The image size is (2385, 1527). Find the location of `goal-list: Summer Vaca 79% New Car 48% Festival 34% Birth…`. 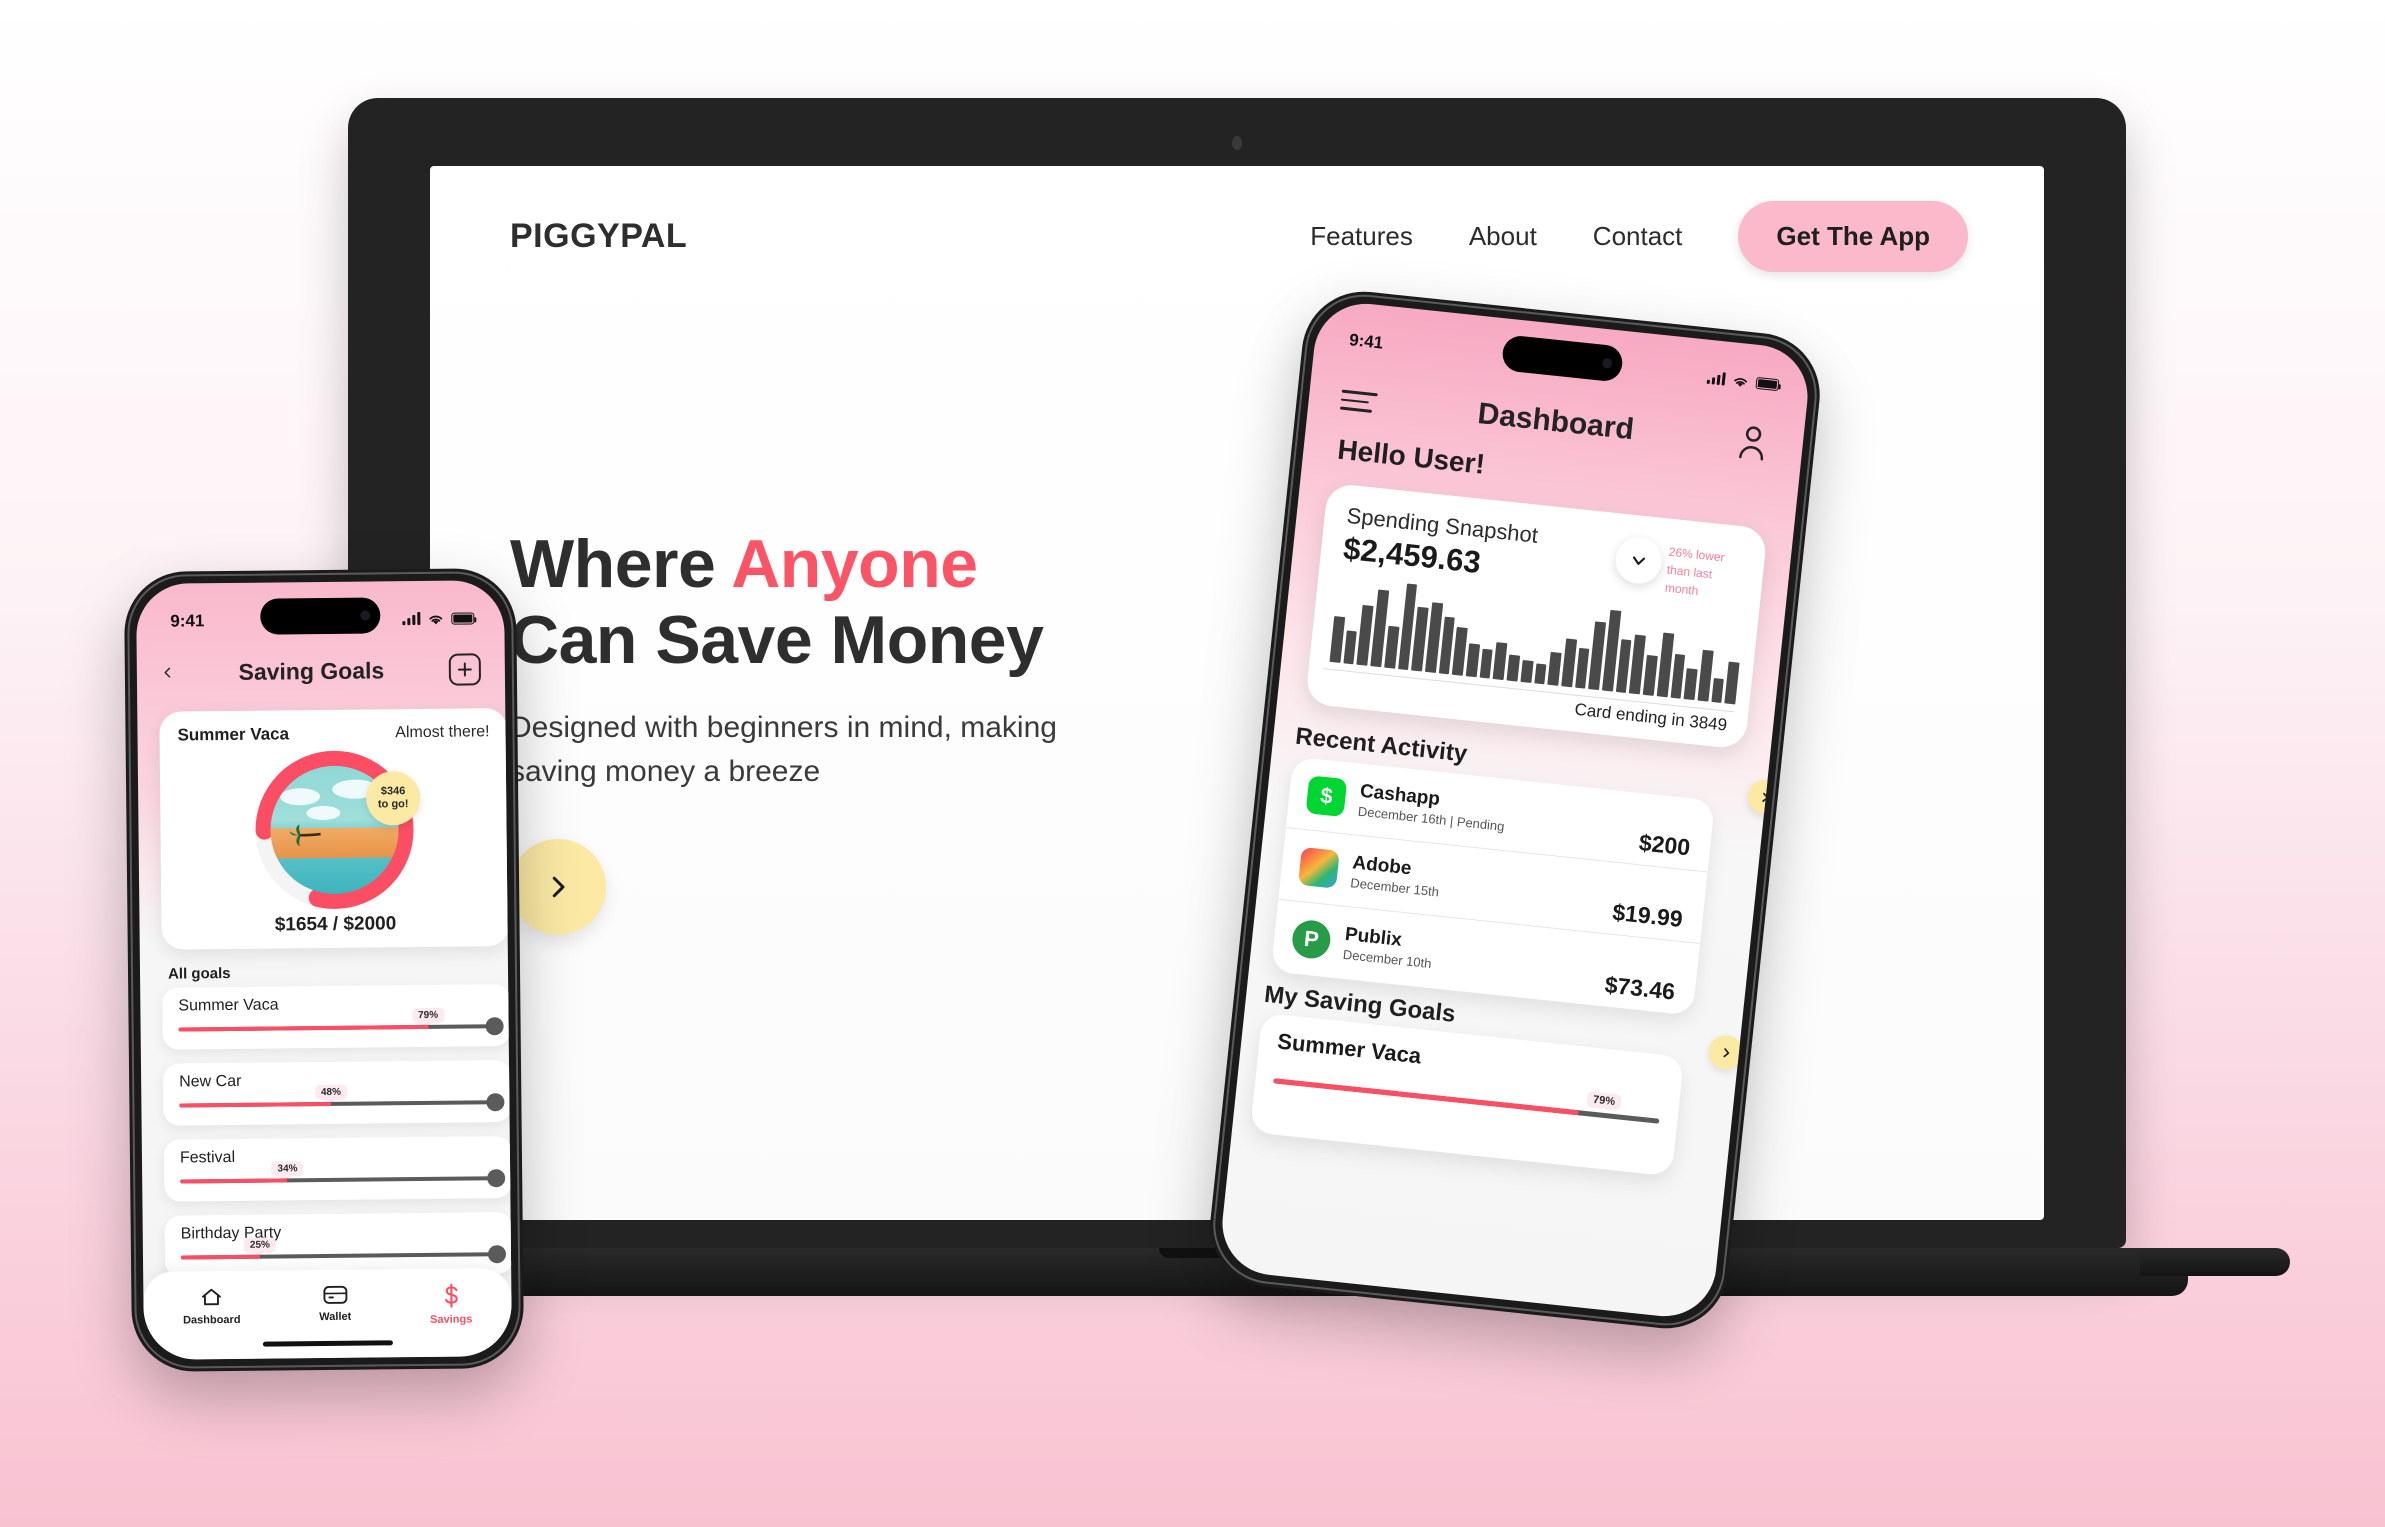

goal-list: Summer Vaca 79% New Car 48% Festival 34% Birth… is located at coordinates (337, 1138).